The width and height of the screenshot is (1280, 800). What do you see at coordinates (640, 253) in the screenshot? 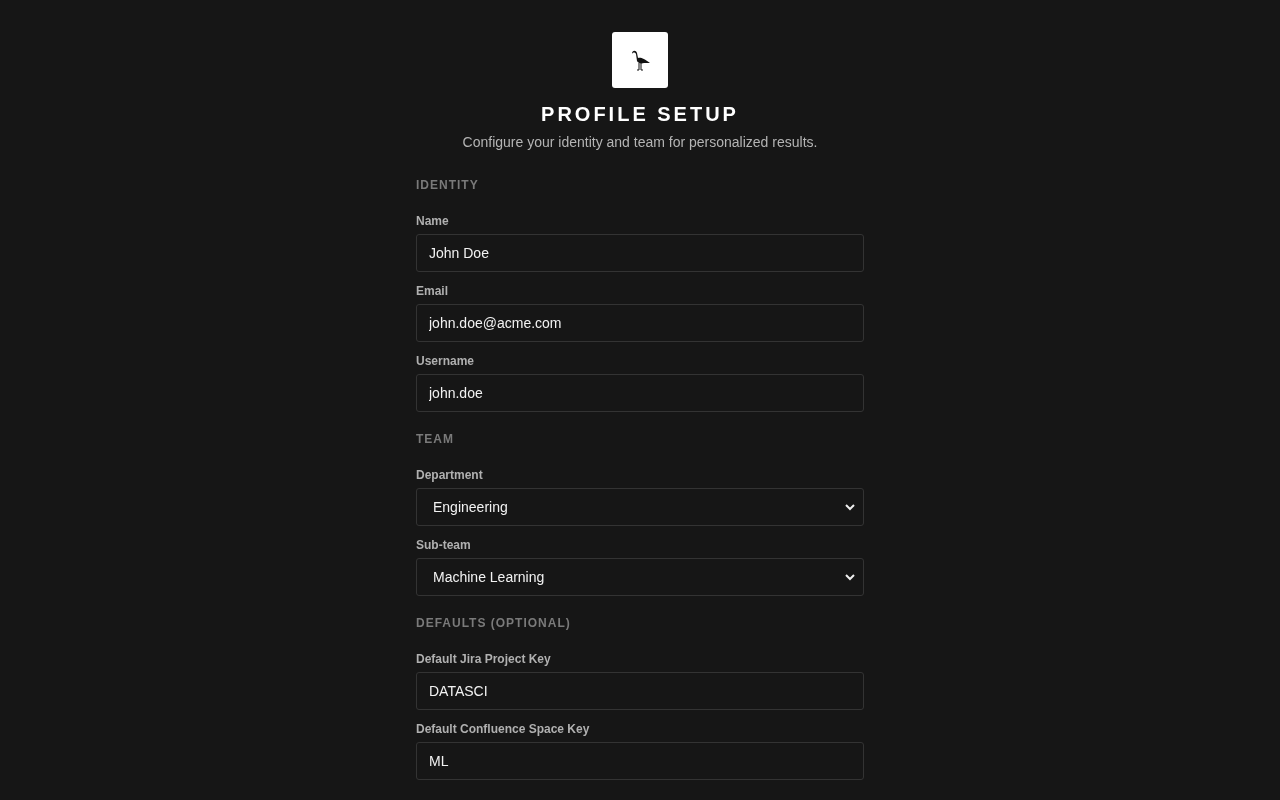
I see `input-field: John Doe` at bounding box center [640, 253].